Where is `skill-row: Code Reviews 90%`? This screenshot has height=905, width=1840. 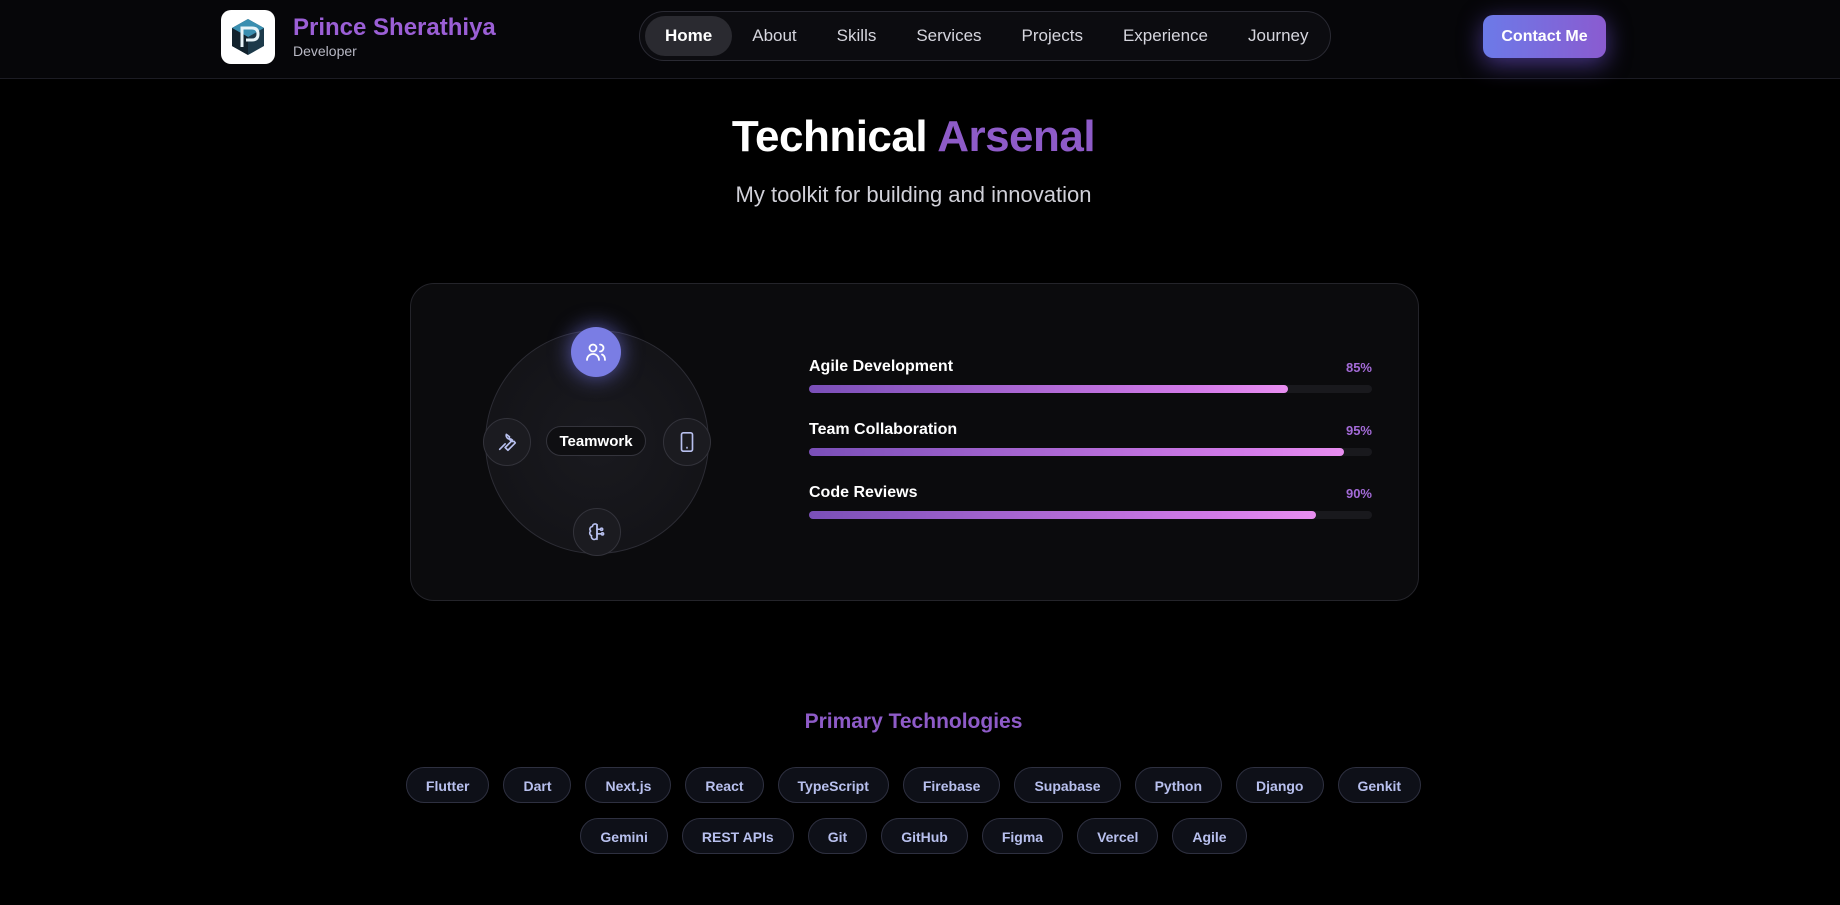 skill-row: Code Reviews 90% is located at coordinates (1090, 501).